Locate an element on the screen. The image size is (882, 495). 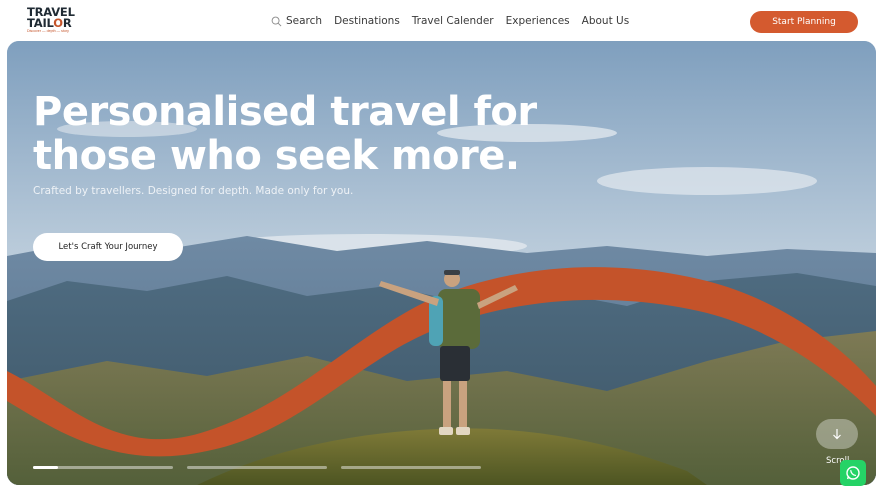
slide-progress is located at coordinates (264, 467).